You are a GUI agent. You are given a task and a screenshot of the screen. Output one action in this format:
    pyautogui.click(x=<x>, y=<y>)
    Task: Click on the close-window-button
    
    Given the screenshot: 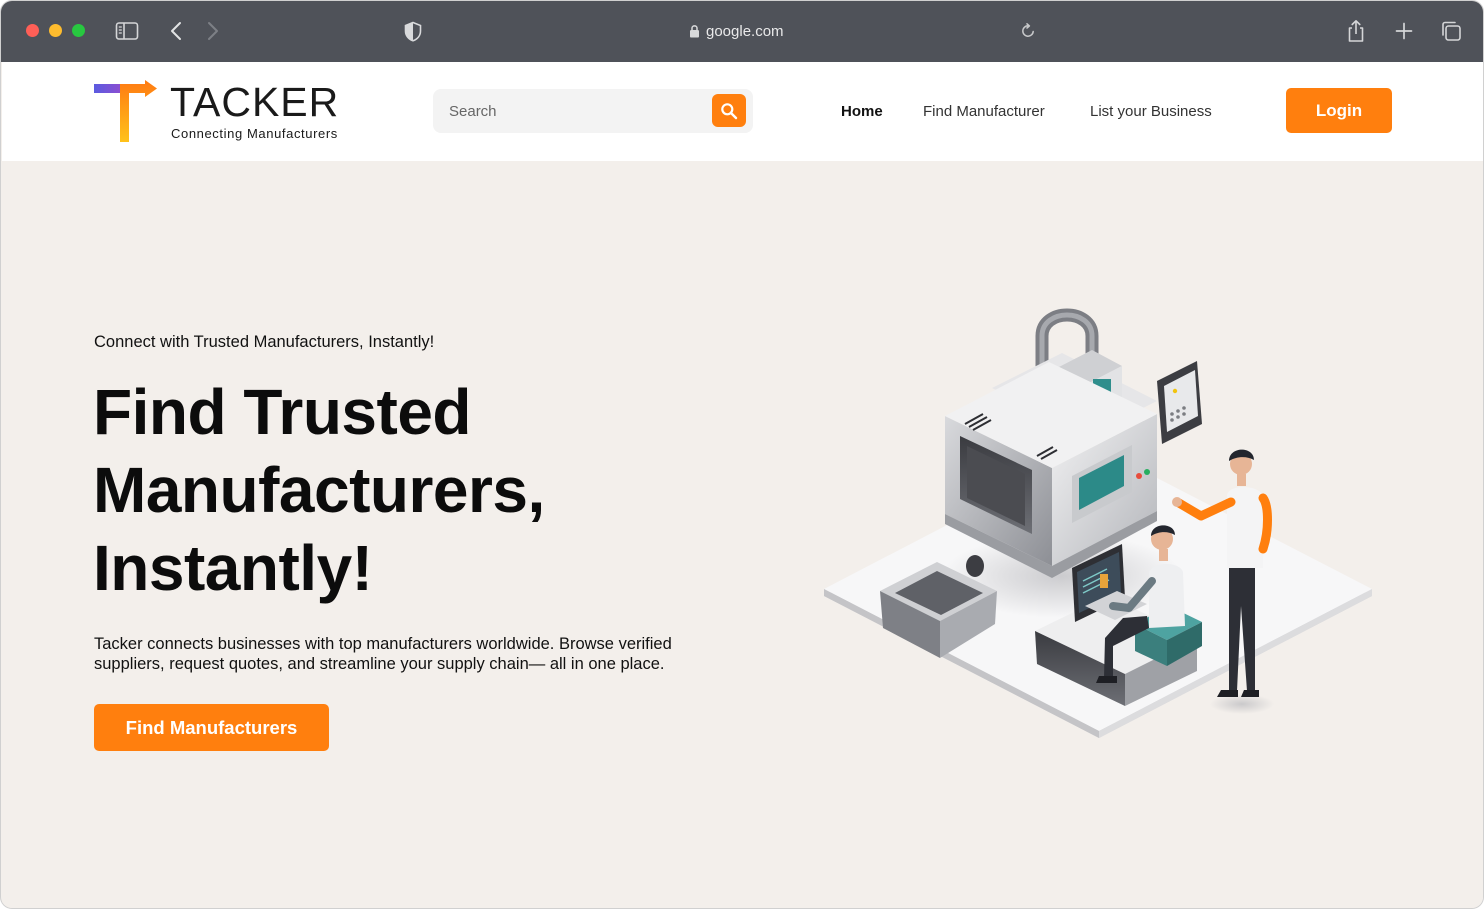 What is the action you would take?
    pyautogui.click(x=32, y=30)
    